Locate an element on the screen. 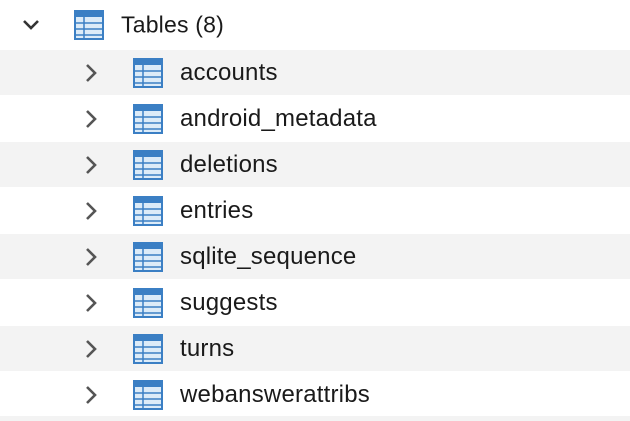 The image size is (630, 421). tree-node-label: Tables (8) is located at coordinates (172, 24).